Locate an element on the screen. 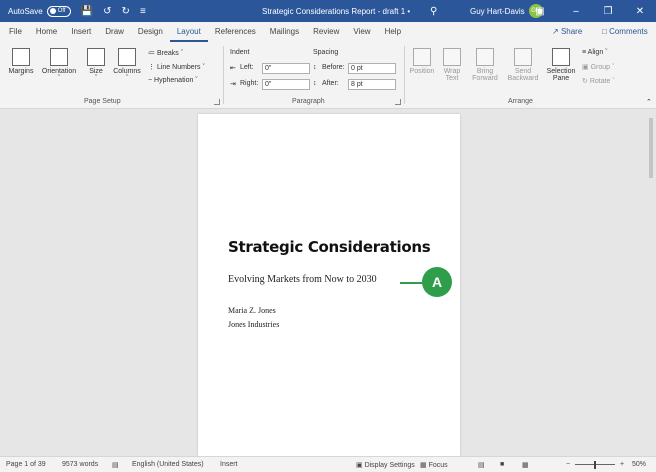 The width and height of the screenshot is (656, 472). search-icon: ⚲ is located at coordinates (433, 11).